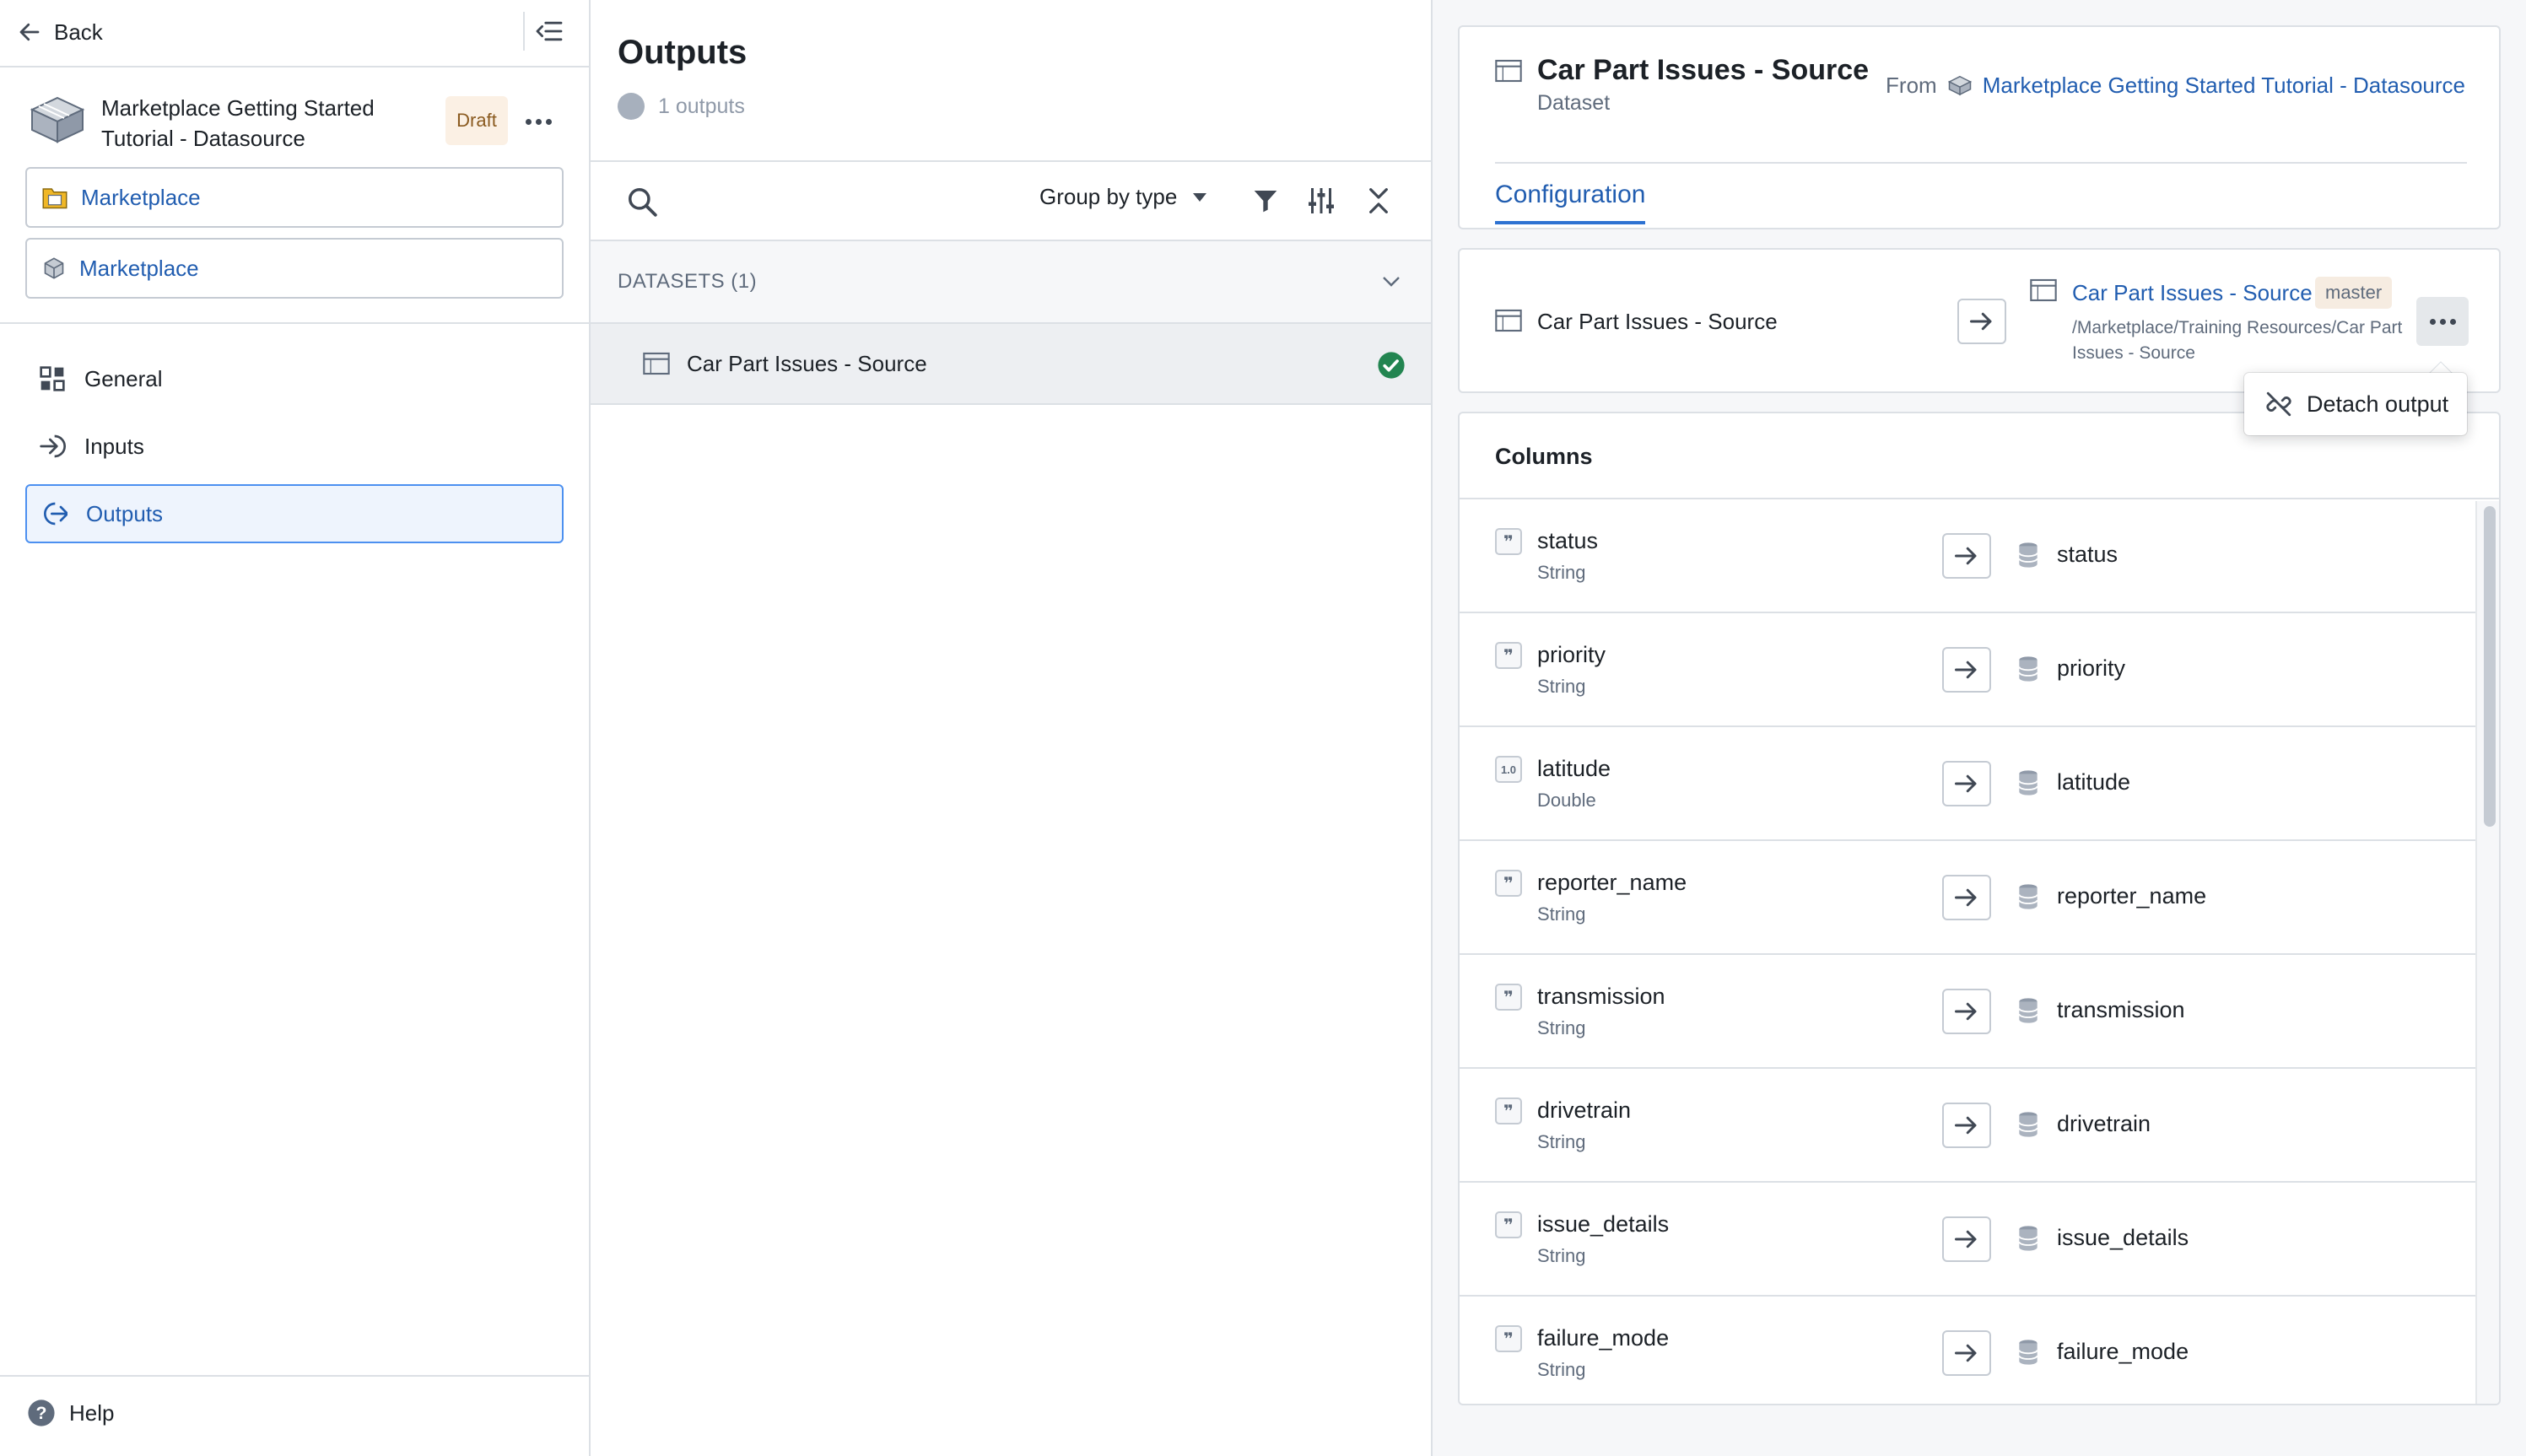 The image size is (2526, 1456). Describe the element at coordinates (54, 268) in the screenshot. I see `cube-icon` at that location.